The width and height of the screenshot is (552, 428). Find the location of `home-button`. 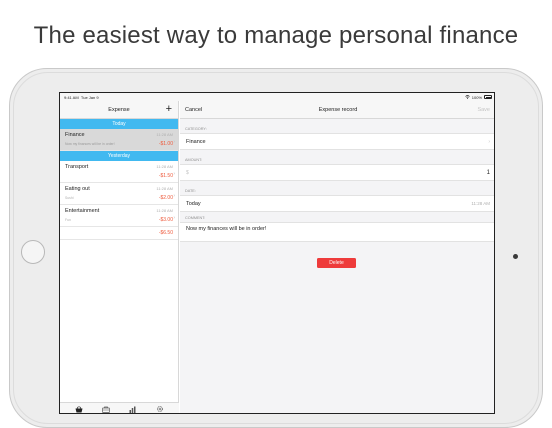

home-button is located at coordinates (33, 252).